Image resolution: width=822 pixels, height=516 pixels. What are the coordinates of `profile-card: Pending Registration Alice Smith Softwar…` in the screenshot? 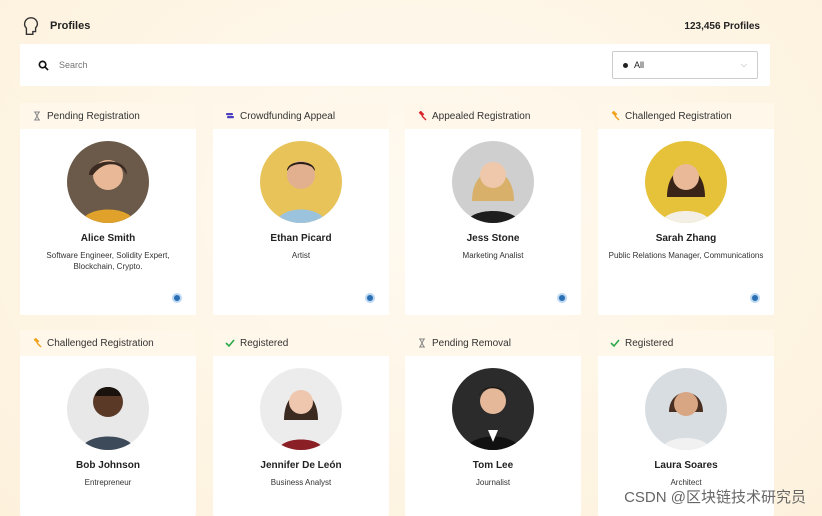 It's located at (108, 209).